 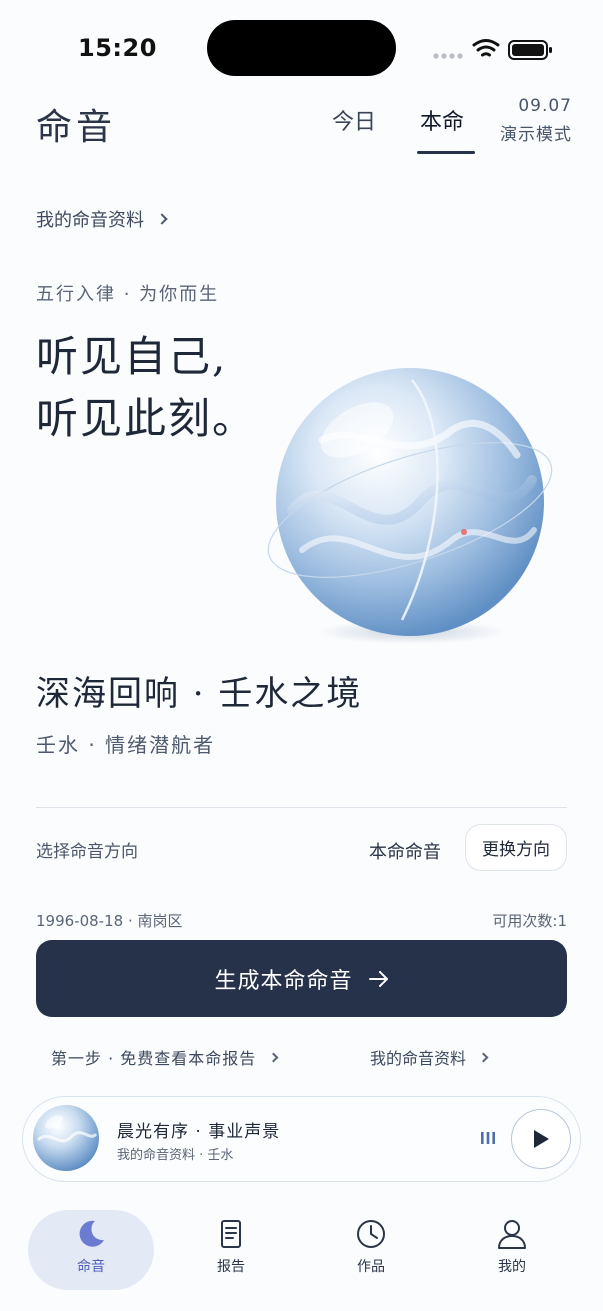 I want to click on status-icons, so click(x=492, y=49).